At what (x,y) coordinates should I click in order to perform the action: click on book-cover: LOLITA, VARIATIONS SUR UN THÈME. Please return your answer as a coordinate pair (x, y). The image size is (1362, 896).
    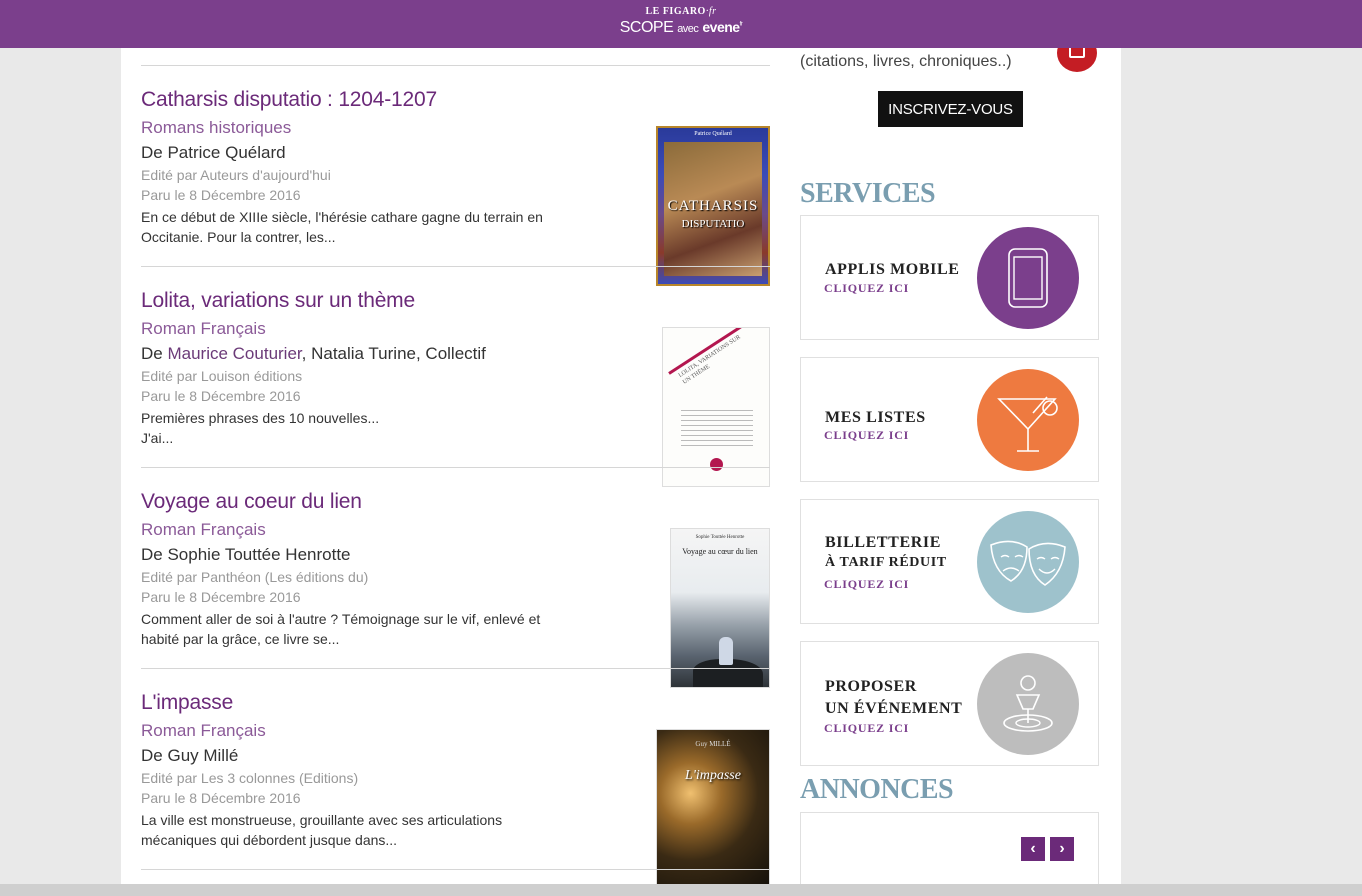
    Looking at the image, I should click on (716, 407).